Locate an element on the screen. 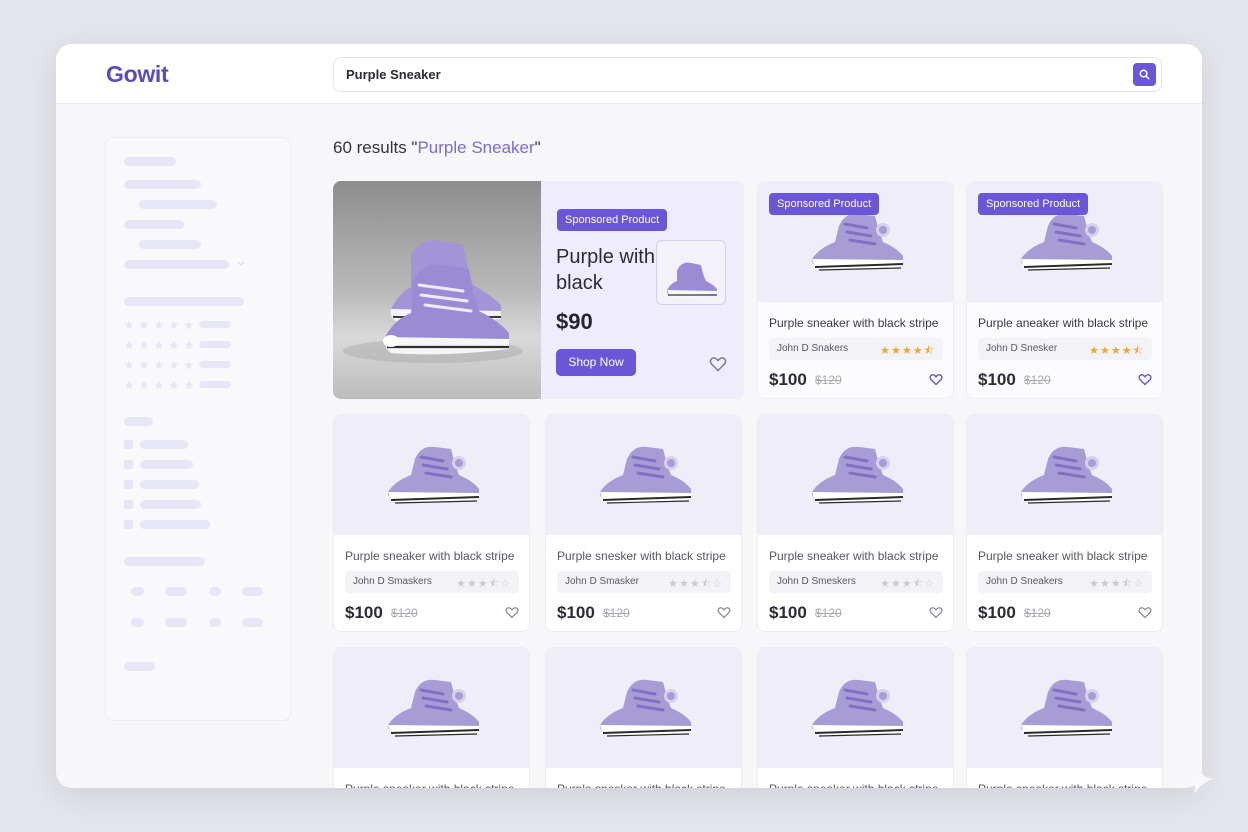  seller-row: John D Smaskers ★★★⯪☆ is located at coordinates (432, 582).